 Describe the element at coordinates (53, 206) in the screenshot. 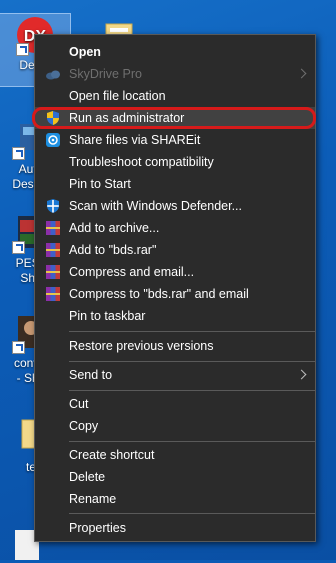

I see `defender-icon` at that location.